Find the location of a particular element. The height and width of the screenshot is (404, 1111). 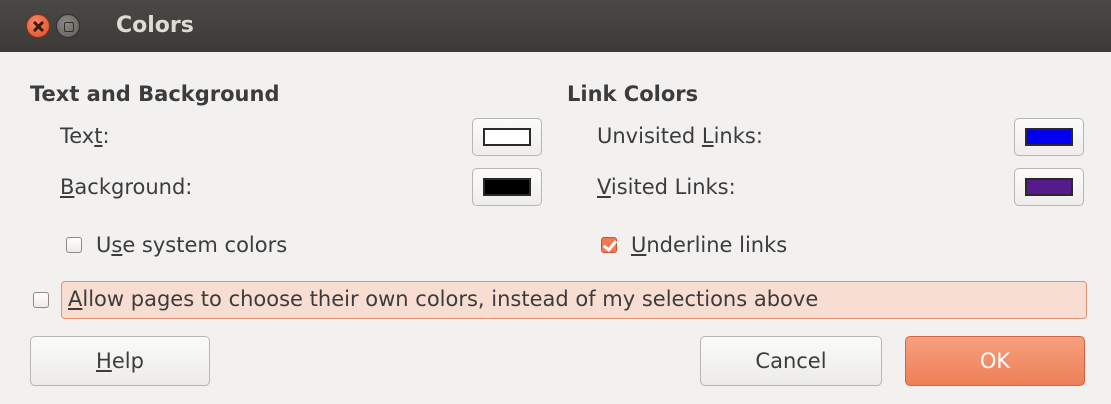

unvisited-links-color-swatch is located at coordinates (1049, 137).